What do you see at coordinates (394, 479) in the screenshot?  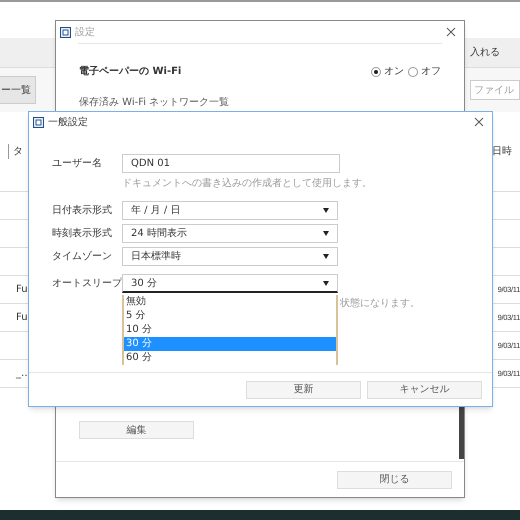 I see `close-button: 閉じる` at bounding box center [394, 479].